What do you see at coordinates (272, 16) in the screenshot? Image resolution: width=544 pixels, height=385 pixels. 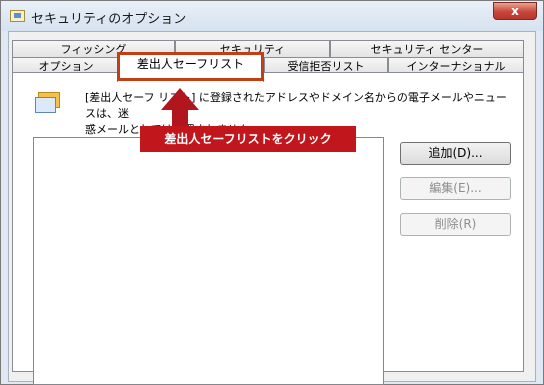 I see `title-bar: セキュリティのオプション x` at bounding box center [272, 16].